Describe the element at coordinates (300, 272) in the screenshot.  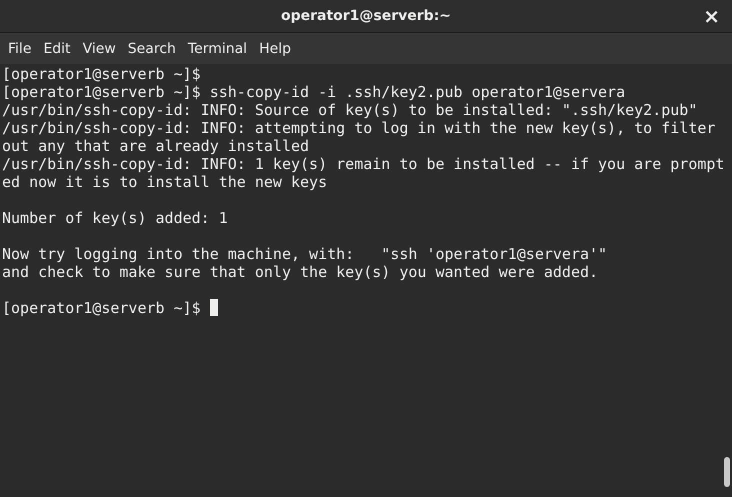
I see `terminal-line: and check to make sure that only the key(s) you wanted were added.` at that location.